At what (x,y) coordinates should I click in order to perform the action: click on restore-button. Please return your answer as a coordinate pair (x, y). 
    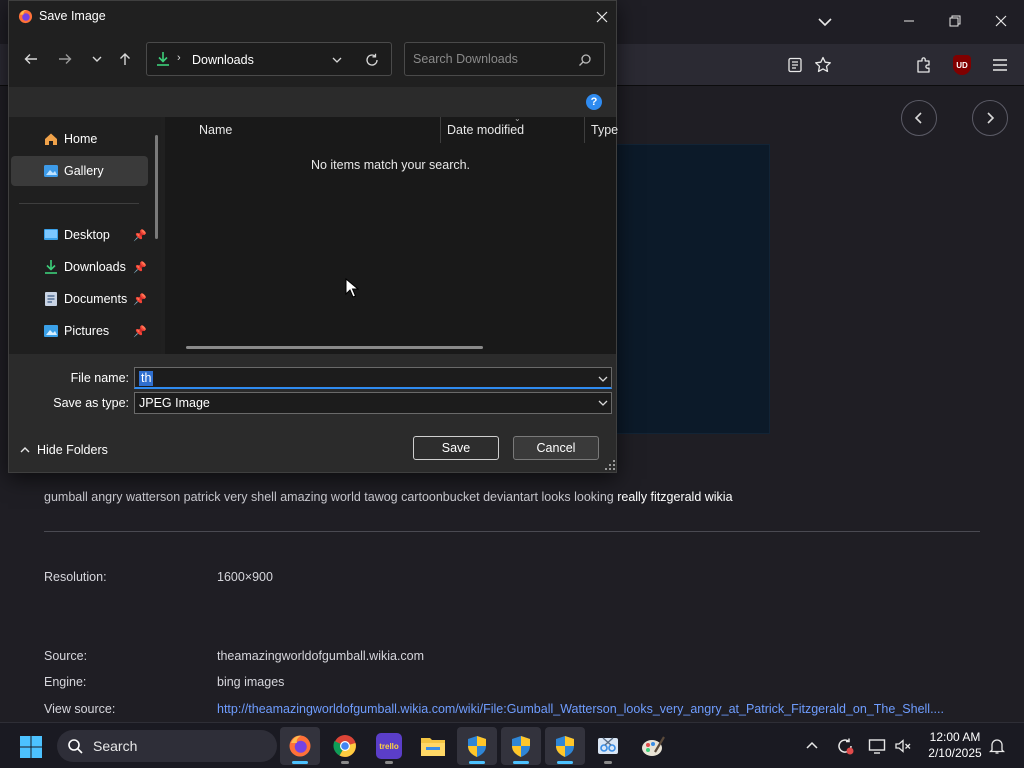
    Looking at the image, I should click on (955, 21).